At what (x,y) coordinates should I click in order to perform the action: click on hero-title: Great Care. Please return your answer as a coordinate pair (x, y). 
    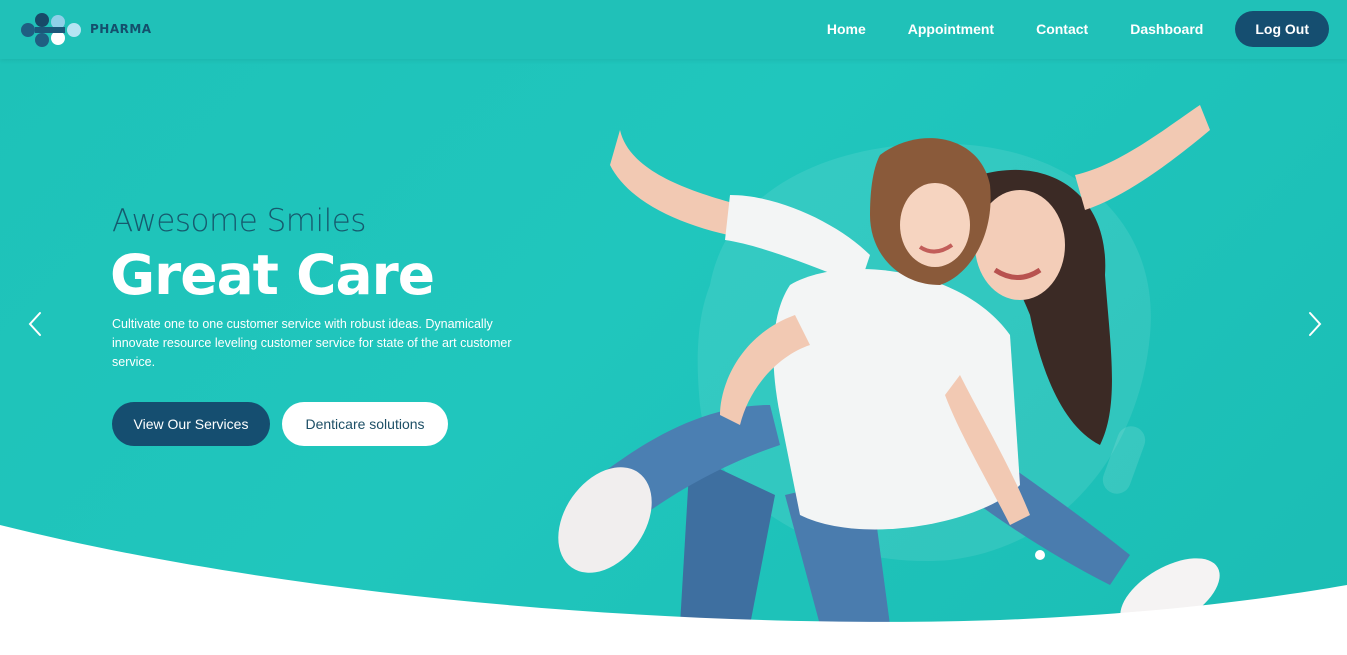
    Looking at the image, I should click on (272, 275).